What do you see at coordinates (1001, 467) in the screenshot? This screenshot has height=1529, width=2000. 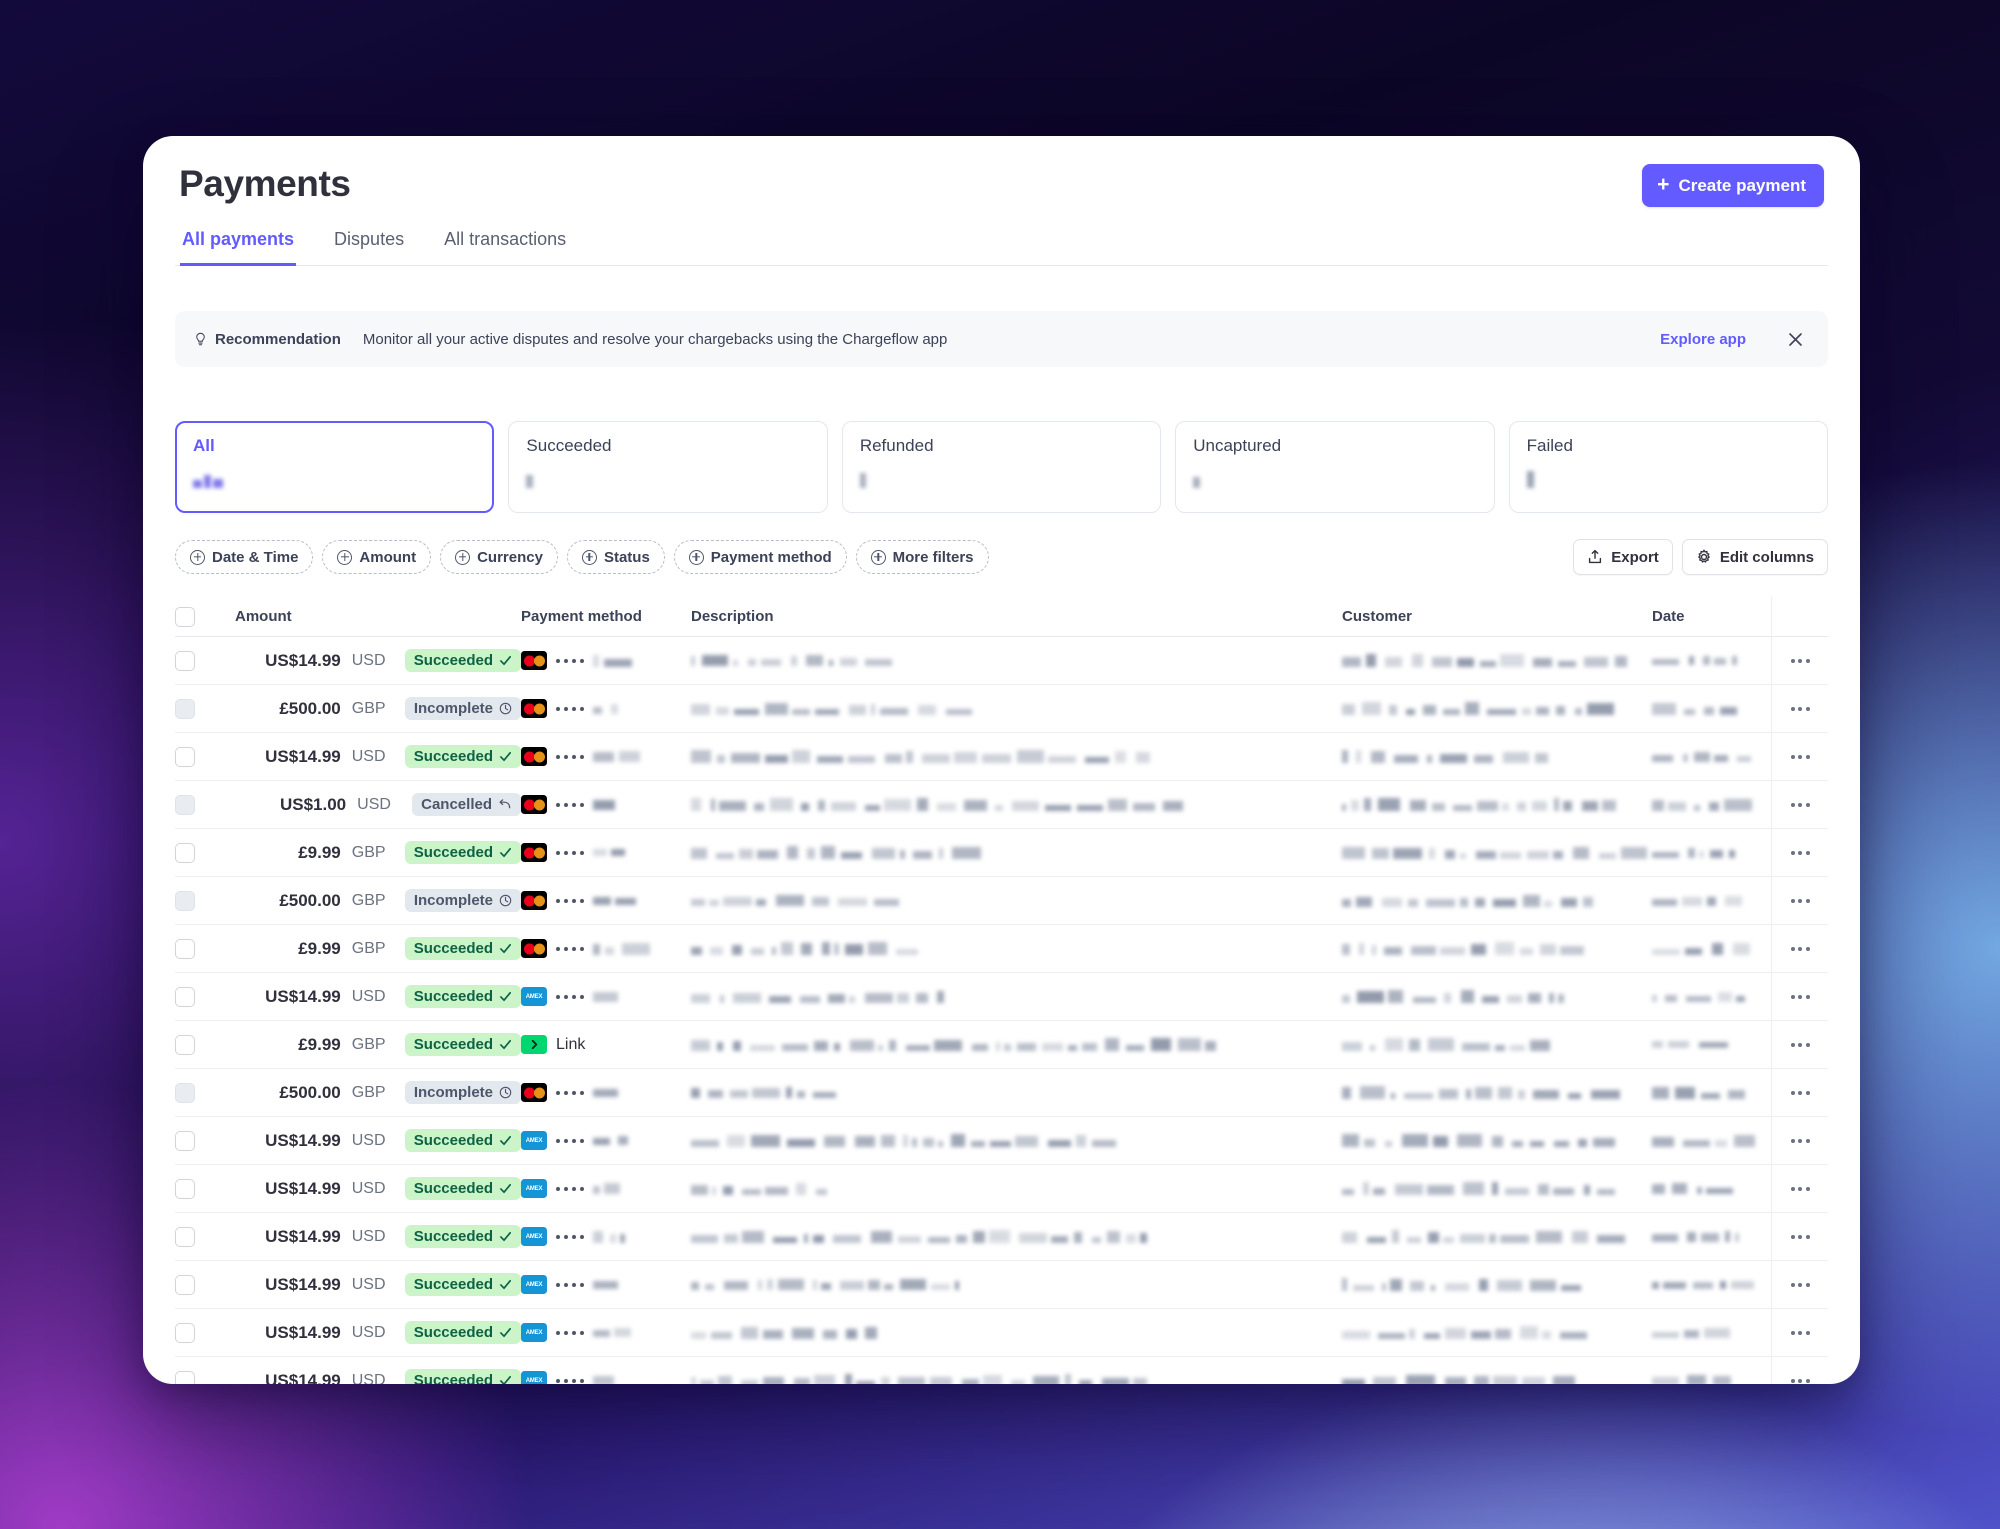 I see `status-card-refunded: Refunded` at bounding box center [1001, 467].